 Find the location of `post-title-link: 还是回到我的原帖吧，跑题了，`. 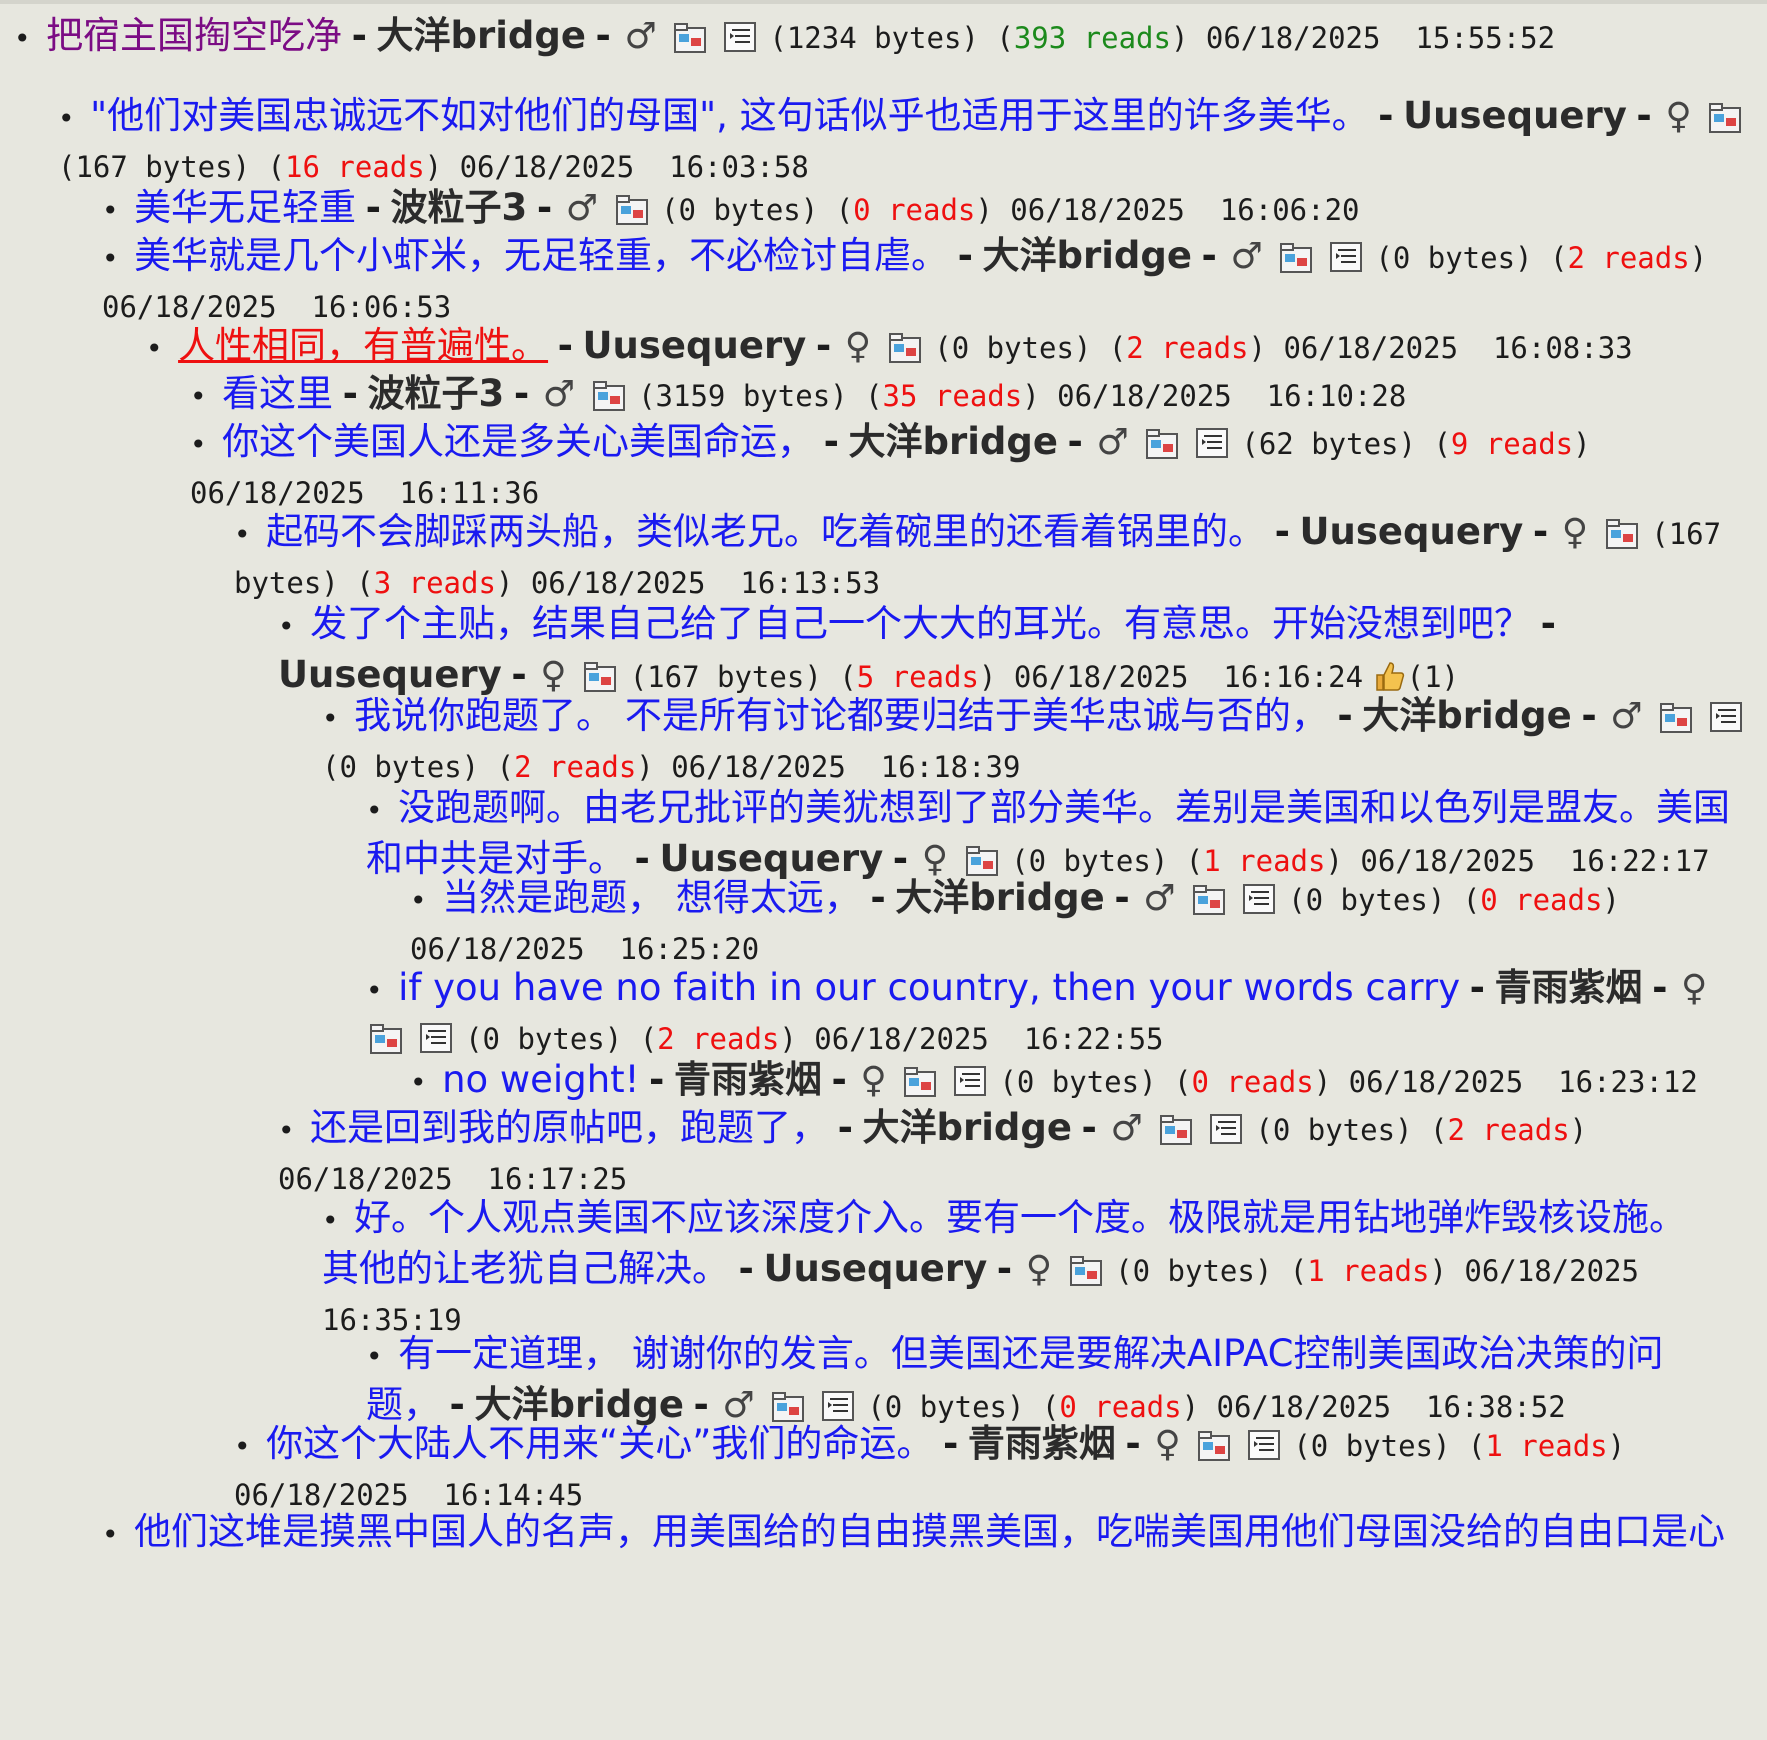

post-title-link: 还是回到我的原帖吧，跑题了， is located at coordinates (569, 1127).